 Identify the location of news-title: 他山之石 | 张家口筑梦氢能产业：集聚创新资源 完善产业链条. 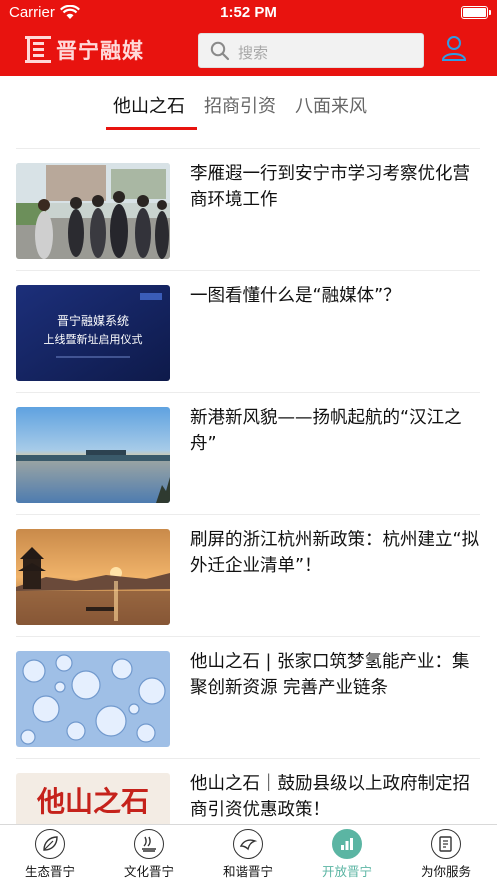
(330, 675).